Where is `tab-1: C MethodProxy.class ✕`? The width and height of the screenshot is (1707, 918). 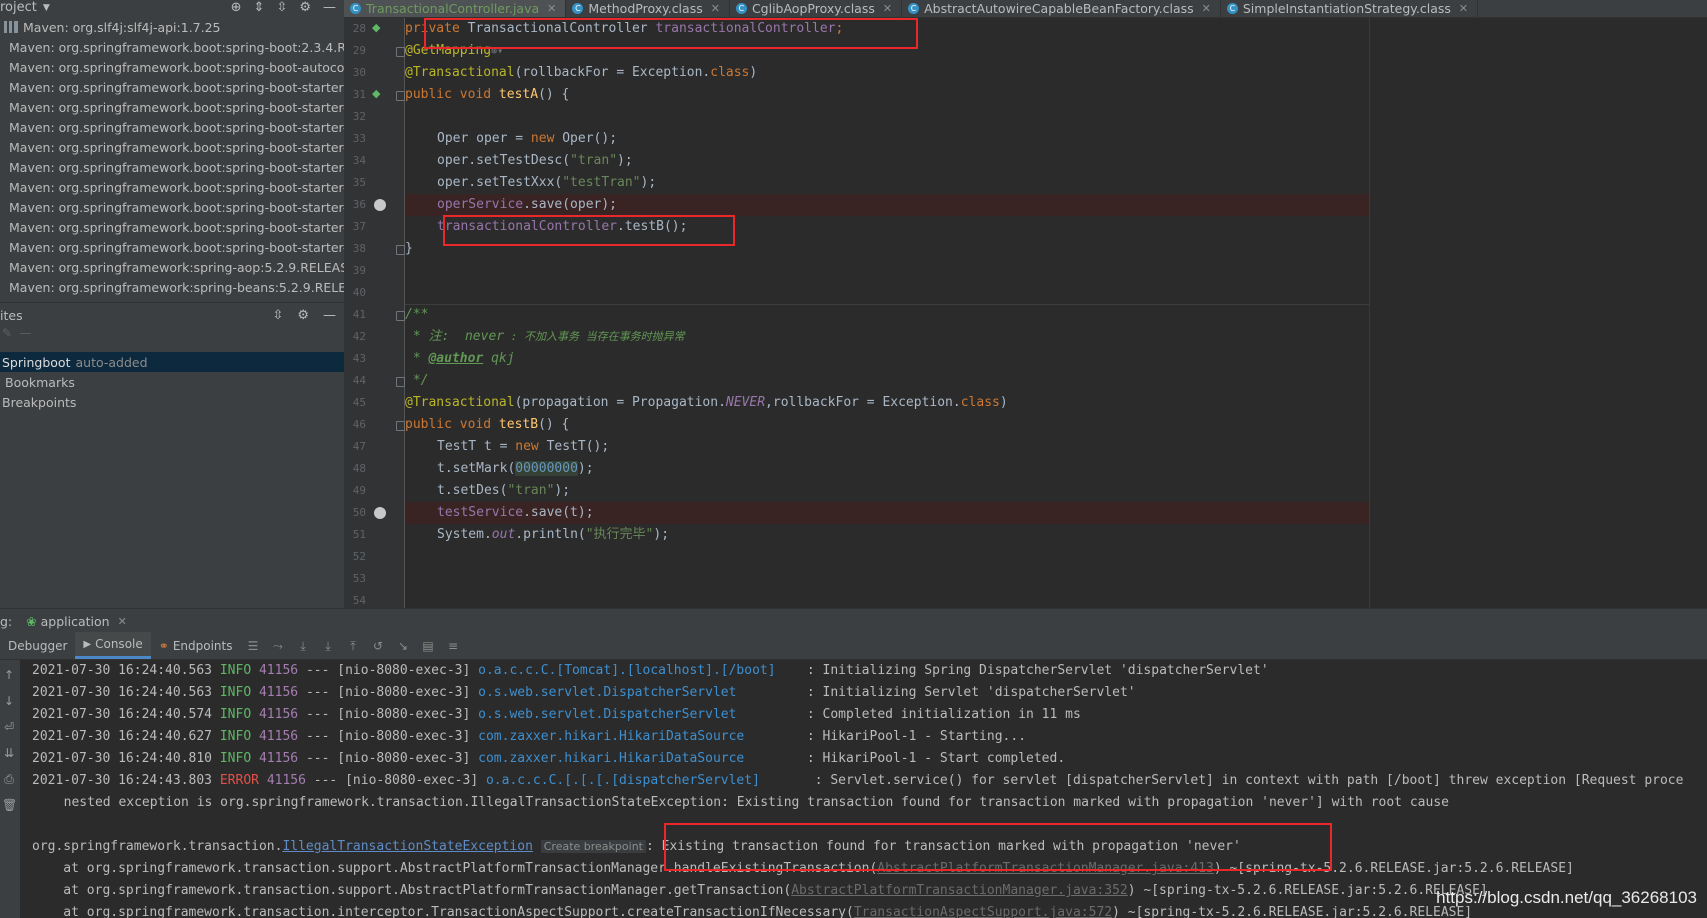 tab-1: C MethodProxy.class ✕ is located at coordinates (648, 8).